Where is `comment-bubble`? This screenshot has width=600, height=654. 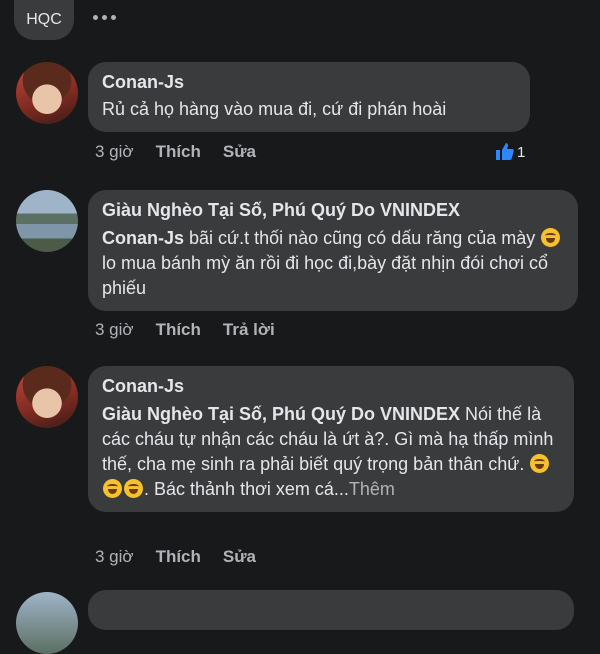 comment-bubble is located at coordinates (331, 610).